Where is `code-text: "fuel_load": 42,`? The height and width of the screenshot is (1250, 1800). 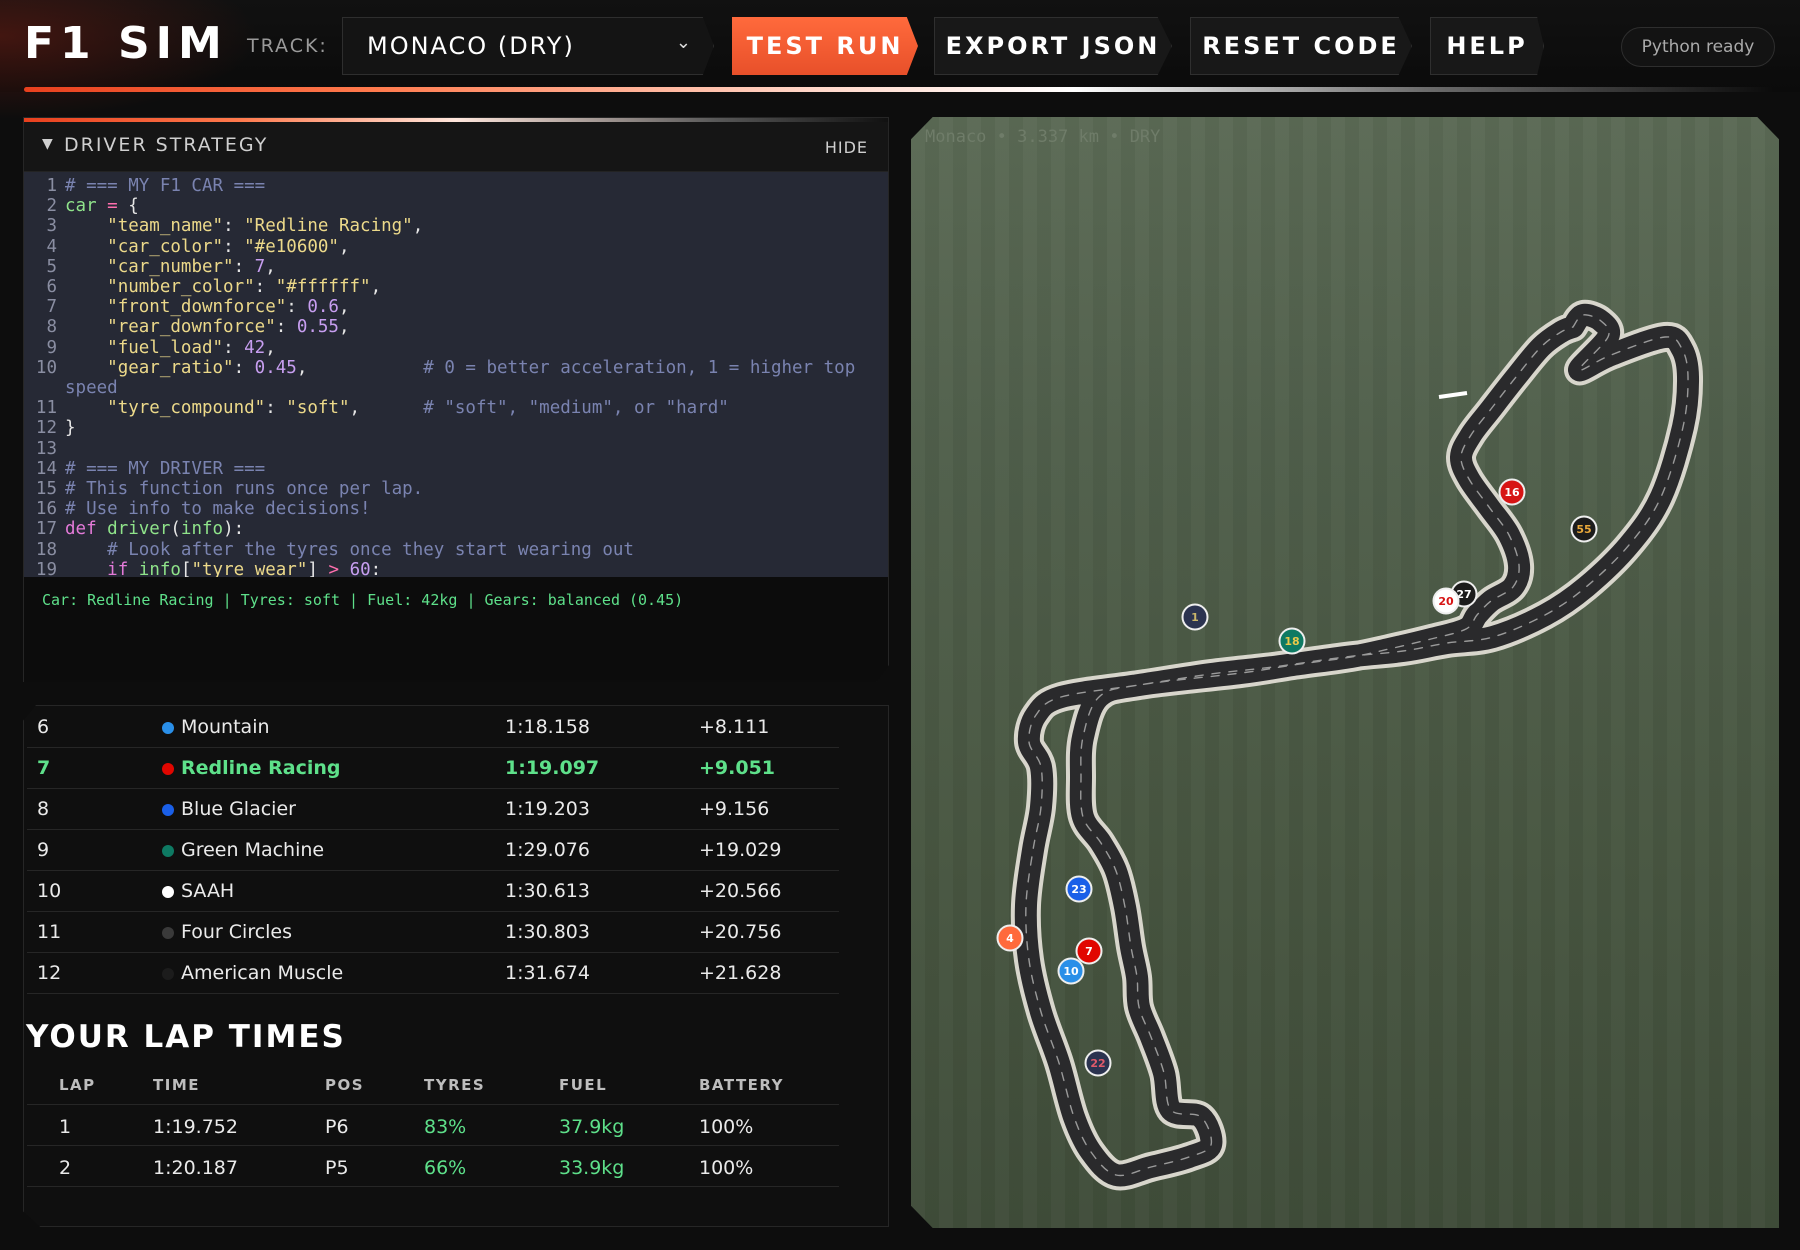 code-text: "fuel_load": 42, is located at coordinates (464, 348).